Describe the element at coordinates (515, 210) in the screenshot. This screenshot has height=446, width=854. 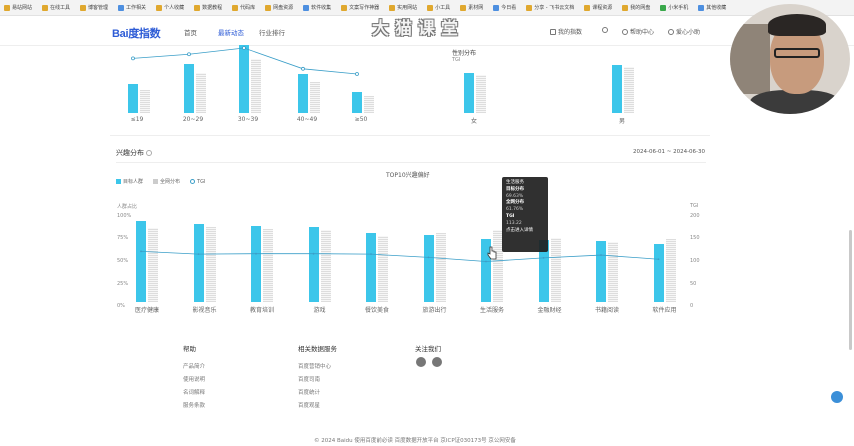
I see `tooltip-value: 61.76%` at that location.